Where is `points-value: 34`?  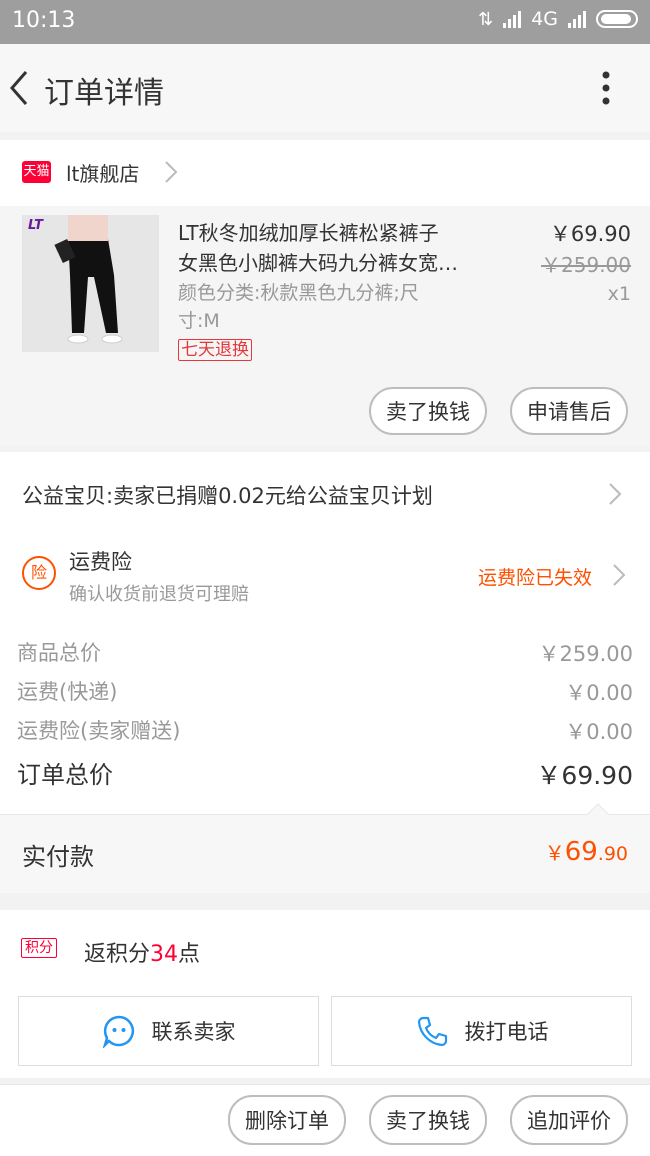
points-value: 34 is located at coordinates (164, 954).